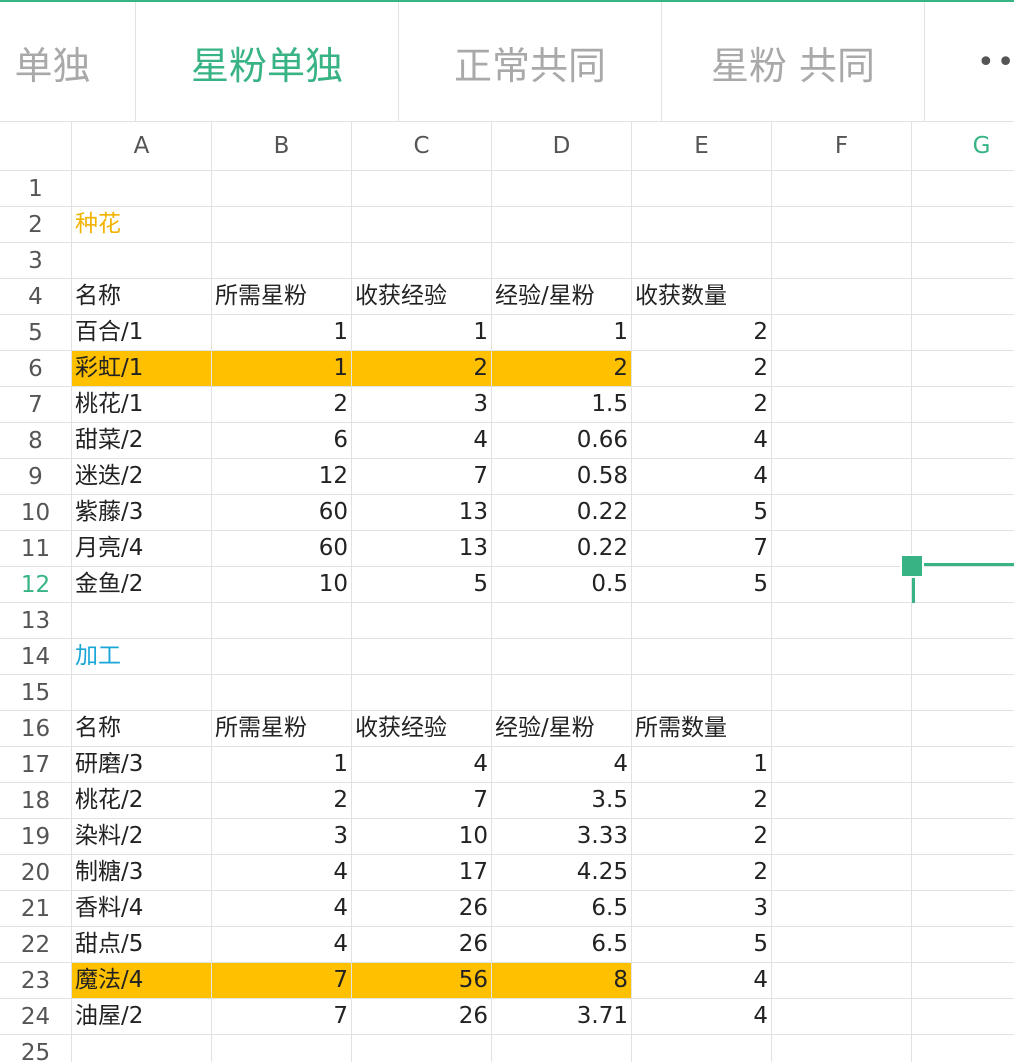 Image resolution: width=1014 pixels, height=1062 pixels. What do you see at coordinates (36, 693) in the screenshot?
I see `row-header: 15` at bounding box center [36, 693].